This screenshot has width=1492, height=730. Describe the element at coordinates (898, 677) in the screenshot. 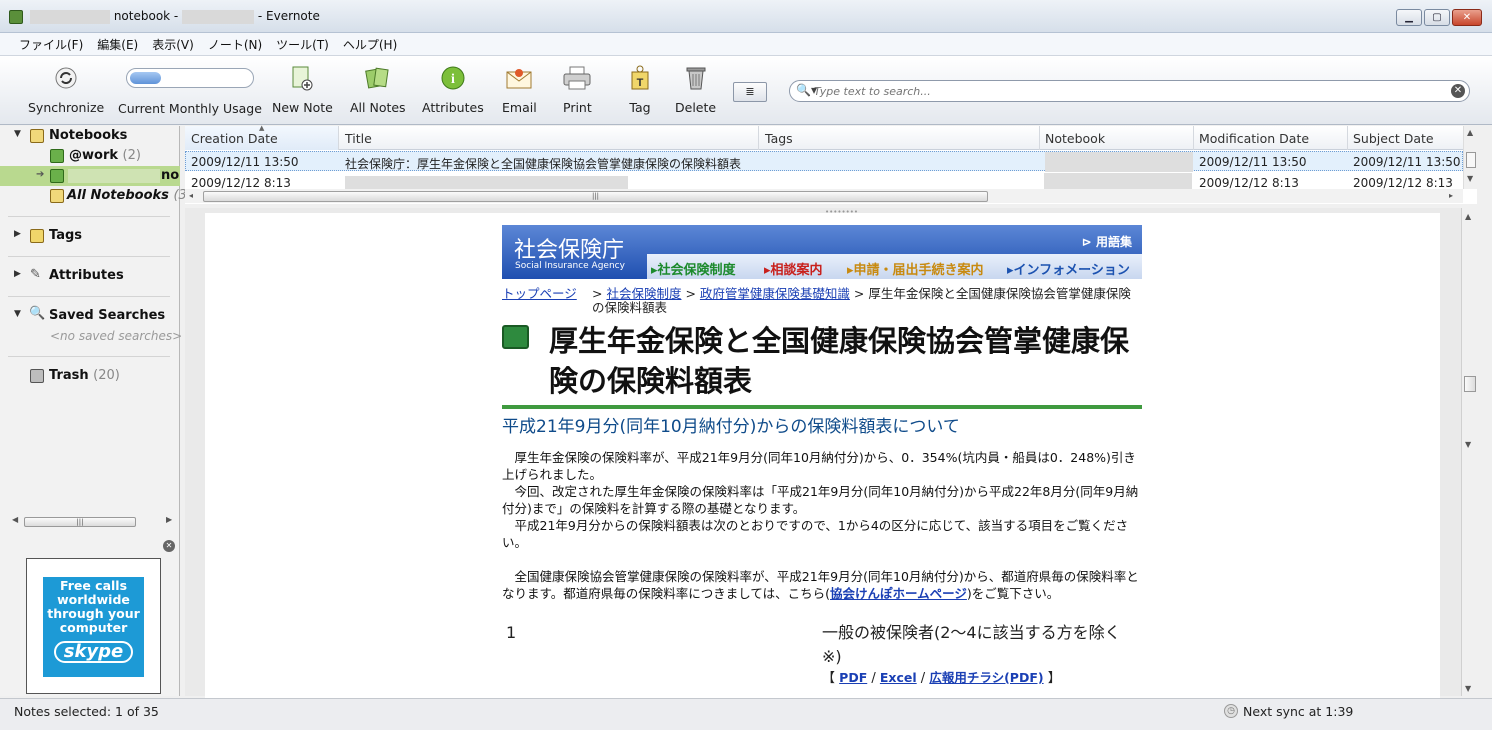

I see `excel-link: Excel` at that location.